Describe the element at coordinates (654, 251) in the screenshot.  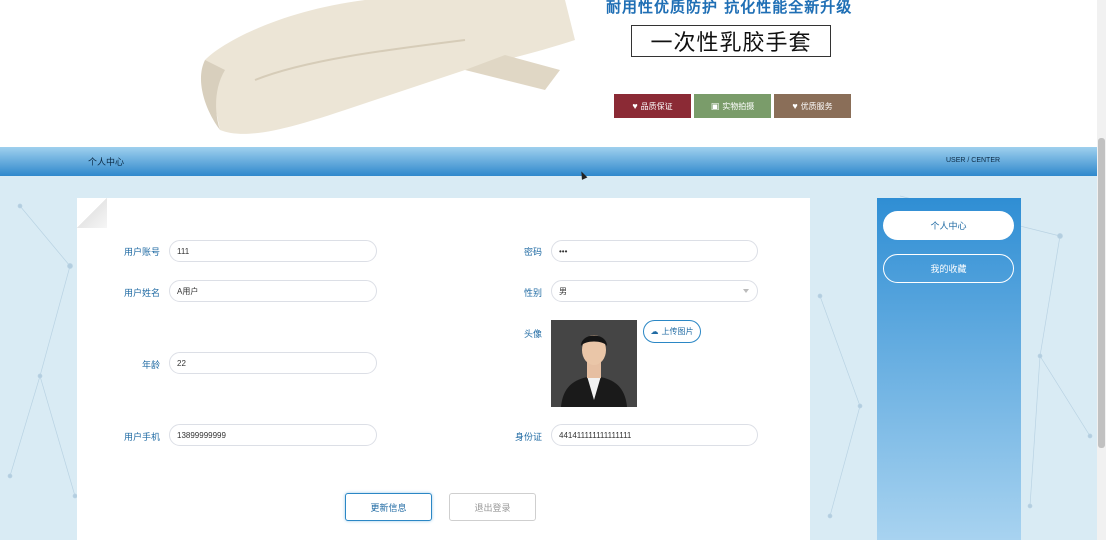
I see `password-input: •••` at that location.